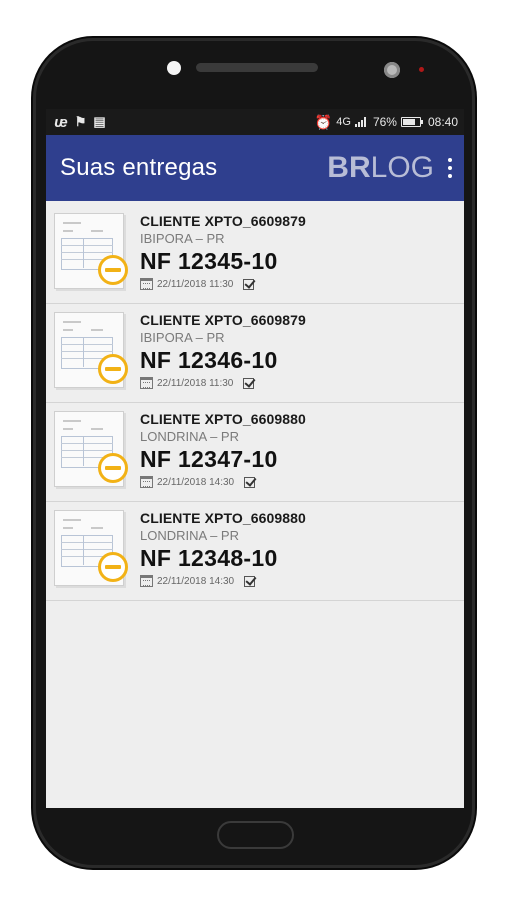  I want to click on network-type: 4G, so click(343, 122).